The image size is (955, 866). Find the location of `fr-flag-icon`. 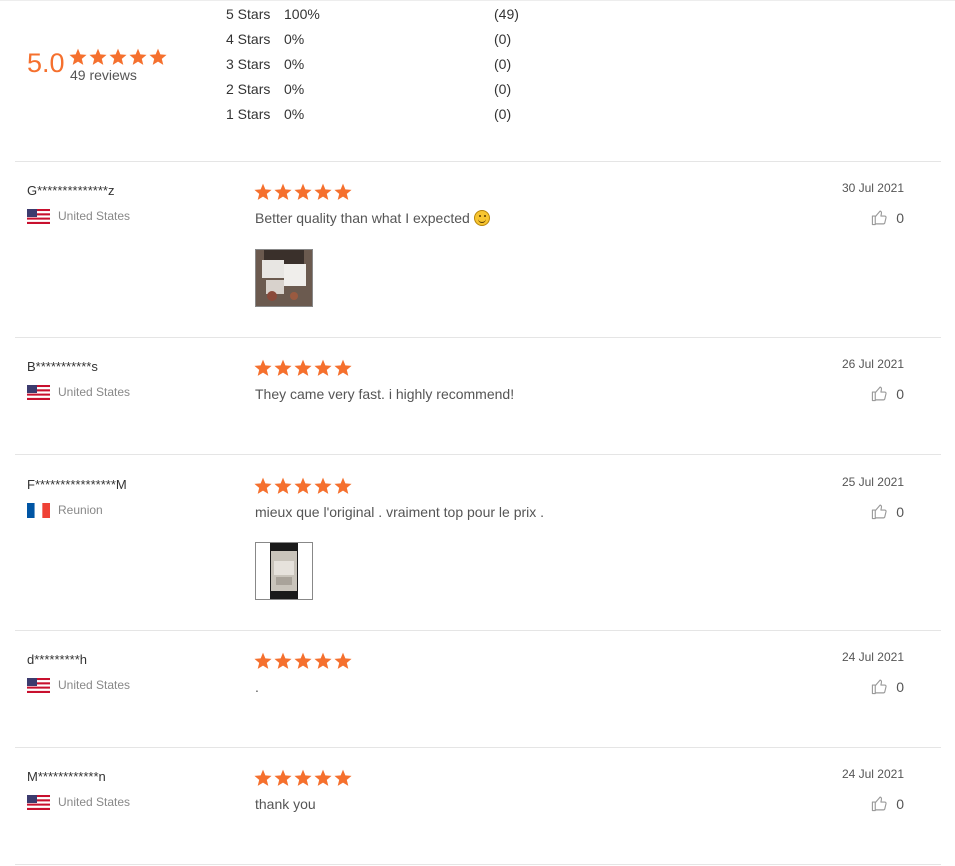

fr-flag-icon is located at coordinates (38, 510).